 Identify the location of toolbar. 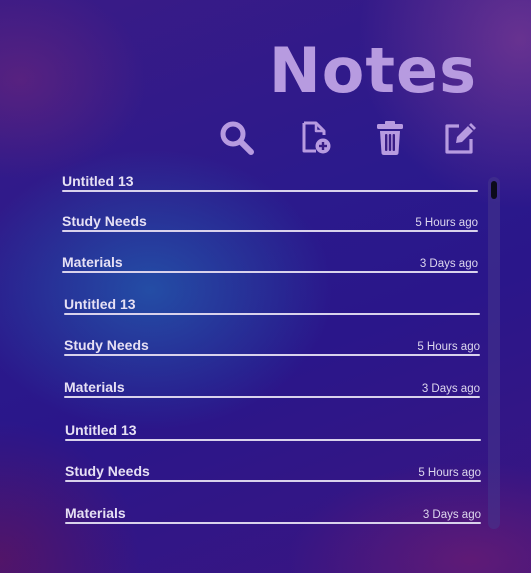
(265, 140).